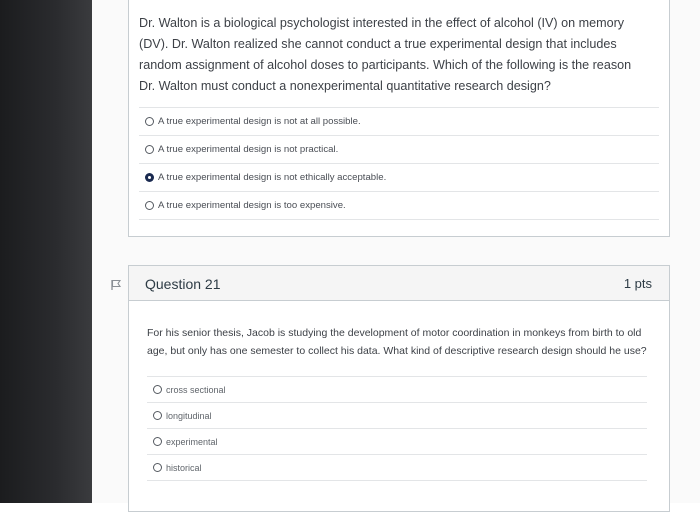  I want to click on question-points: 1 pts, so click(637, 283).